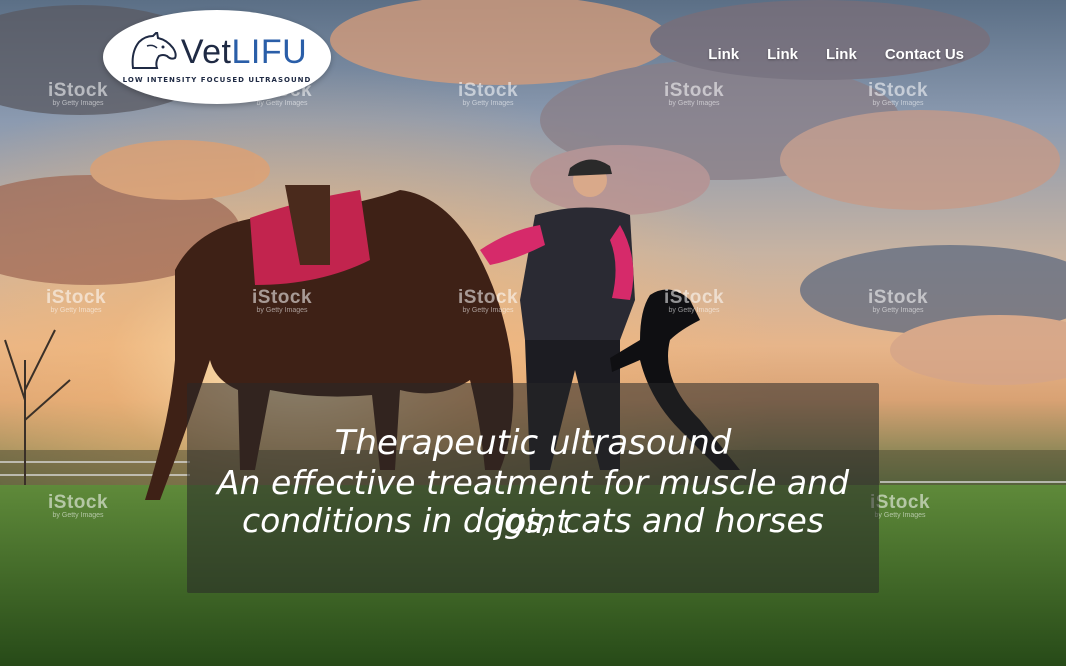 The height and width of the screenshot is (666, 1066). What do you see at coordinates (217, 80) in the screenshot?
I see `logo-tagline: LOW INTENSITY FOCUSED ULTRASOUND` at bounding box center [217, 80].